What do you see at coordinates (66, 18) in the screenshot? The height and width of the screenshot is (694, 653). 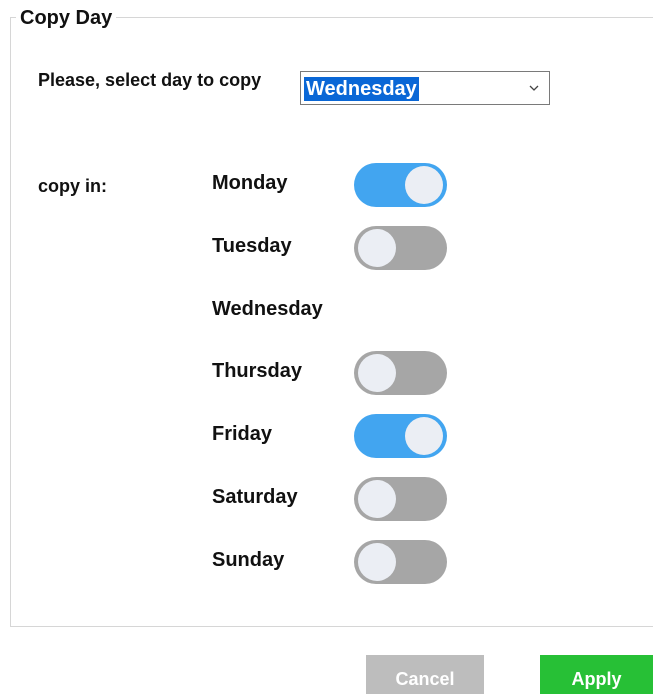 I see `group-title: Copy Day` at bounding box center [66, 18].